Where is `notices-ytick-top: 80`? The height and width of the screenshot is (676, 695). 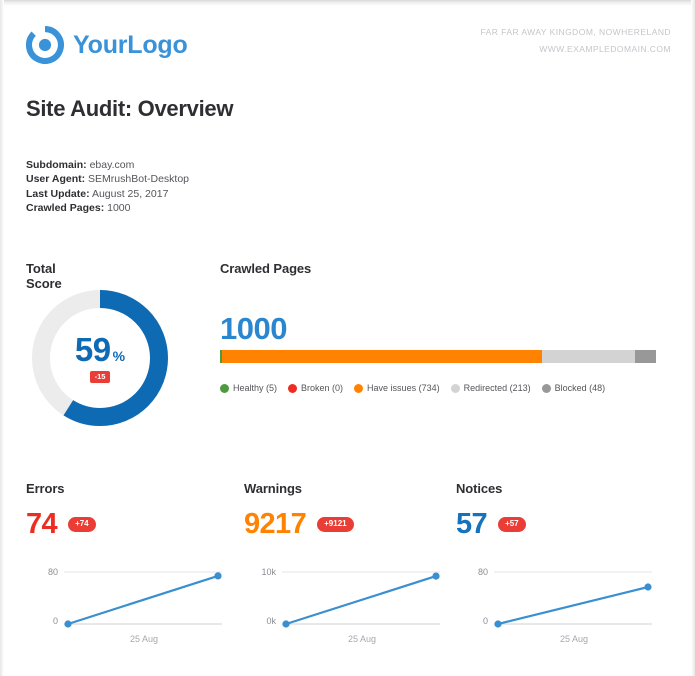 notices-ytick-top: 80 is located at coordinates (482, 572).